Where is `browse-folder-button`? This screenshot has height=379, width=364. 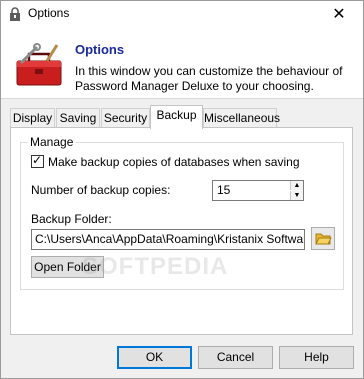
browse-folder-button is located at coordinates (323, 238).